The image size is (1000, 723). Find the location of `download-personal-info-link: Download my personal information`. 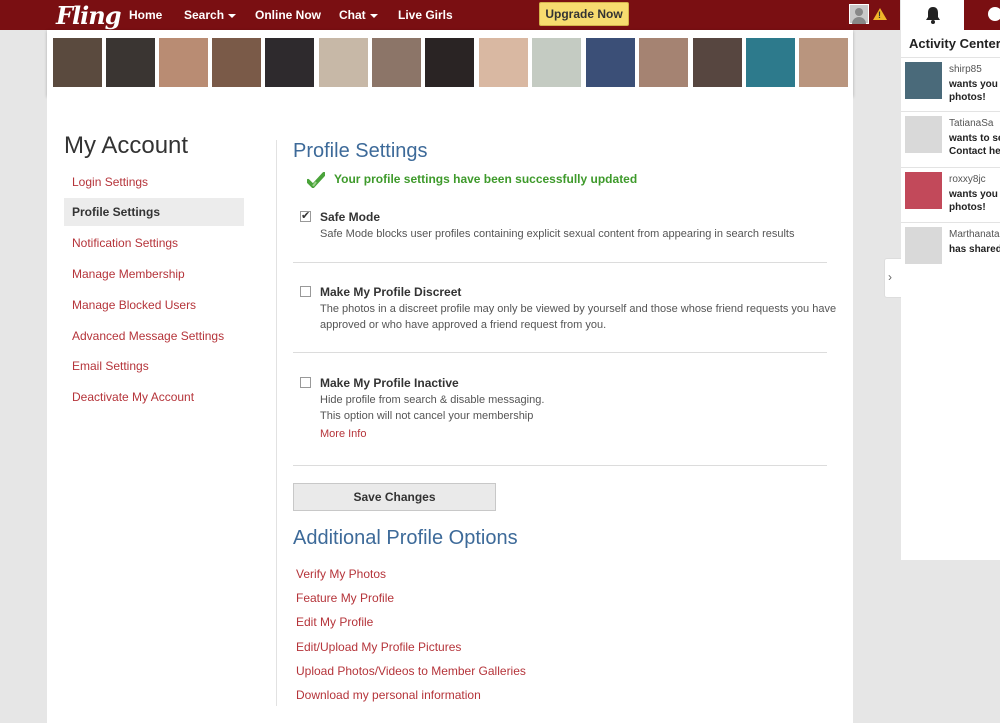

download-personal-info-link: Download my personal information is located at coordinates (388, 695).